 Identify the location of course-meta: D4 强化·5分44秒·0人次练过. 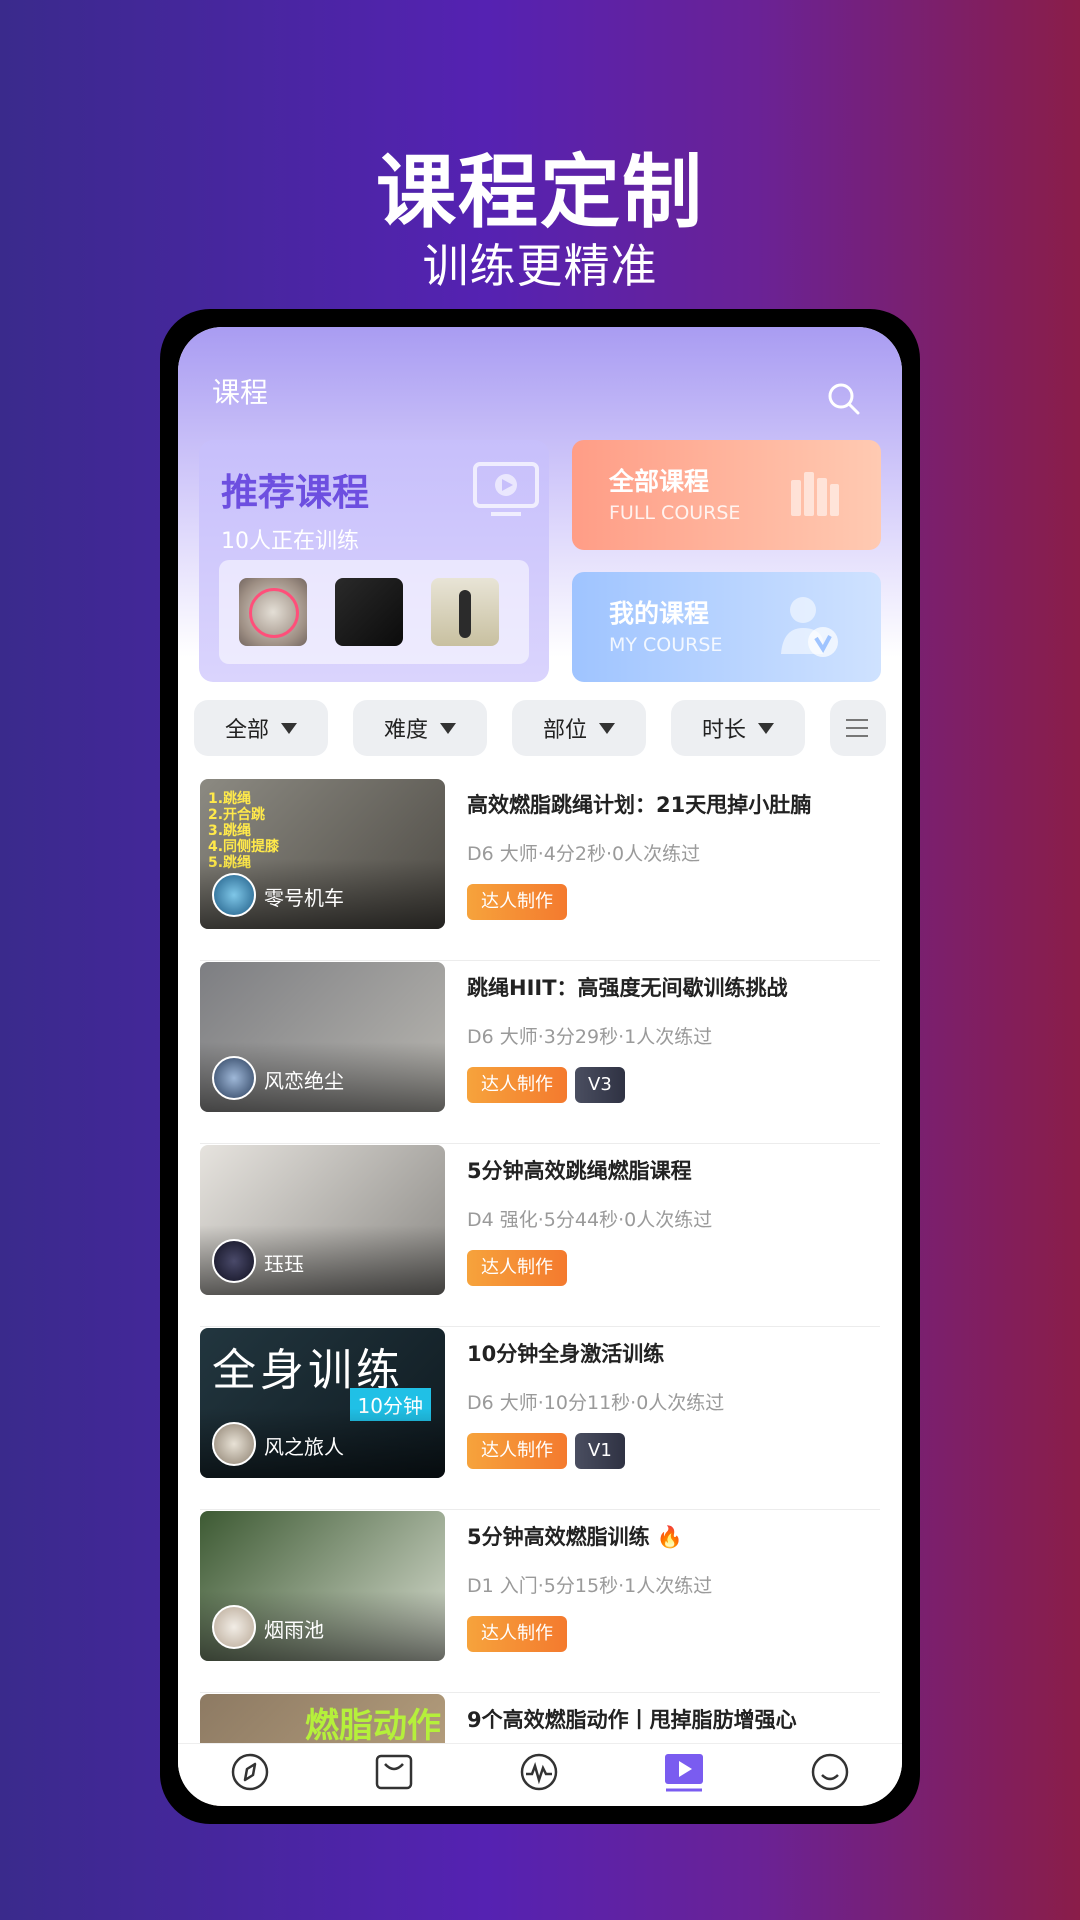
(590, 1220).